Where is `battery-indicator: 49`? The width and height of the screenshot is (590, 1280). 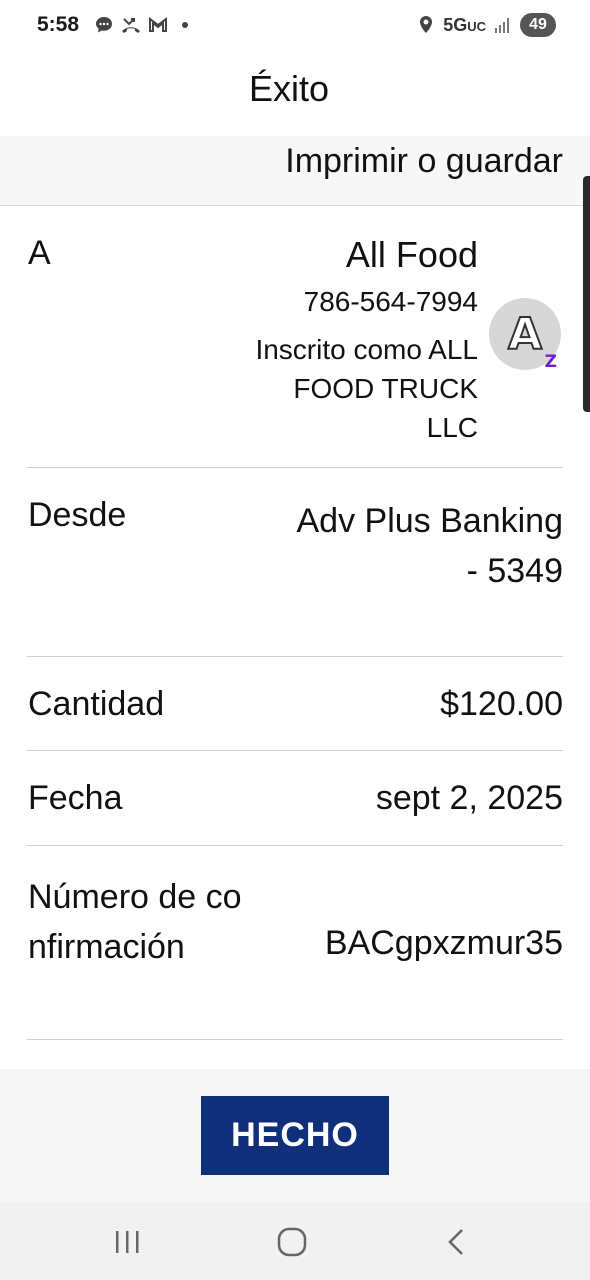 battery-indicator: 49 is located at coordinates (538, 25).